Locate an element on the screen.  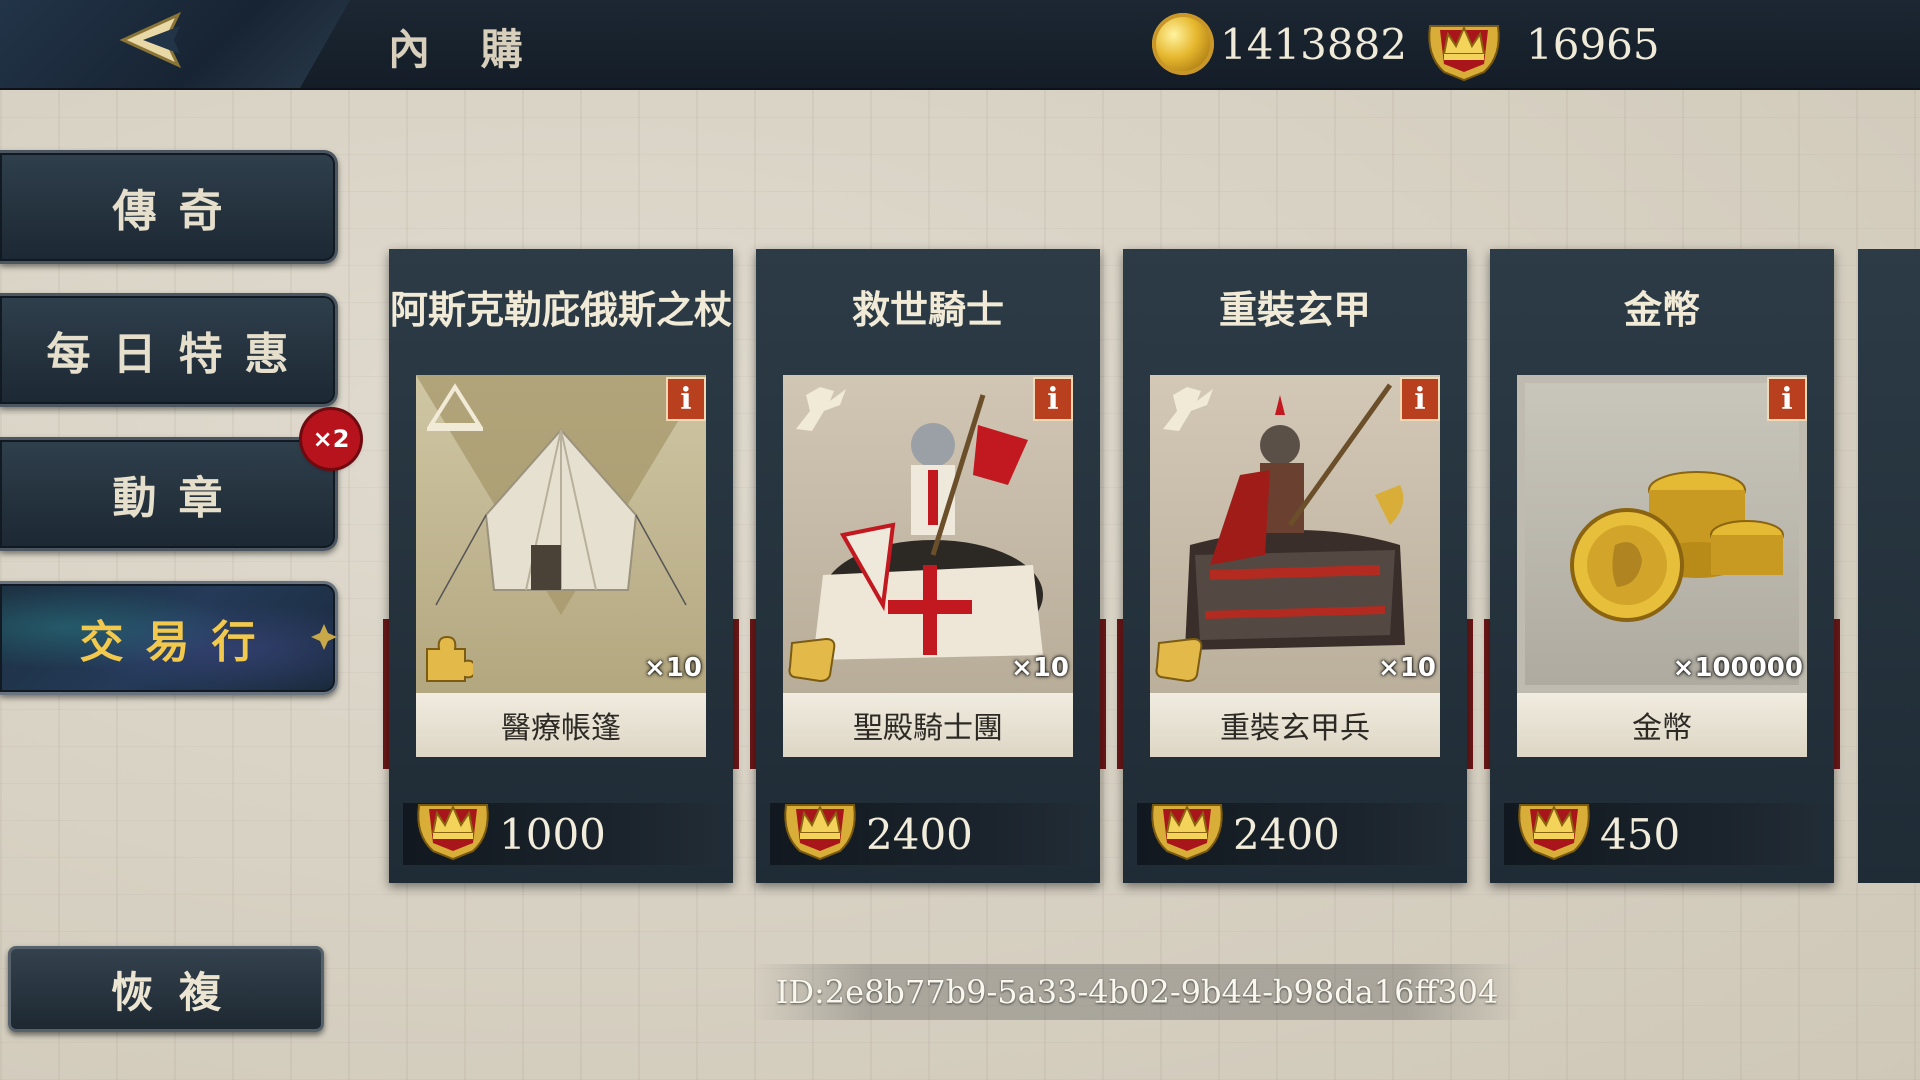
shop-card-tent: 阿斯克勒庇俄斯之杖 i ×10 醫療帳篷 1000 is located at coordinates (561, 566).